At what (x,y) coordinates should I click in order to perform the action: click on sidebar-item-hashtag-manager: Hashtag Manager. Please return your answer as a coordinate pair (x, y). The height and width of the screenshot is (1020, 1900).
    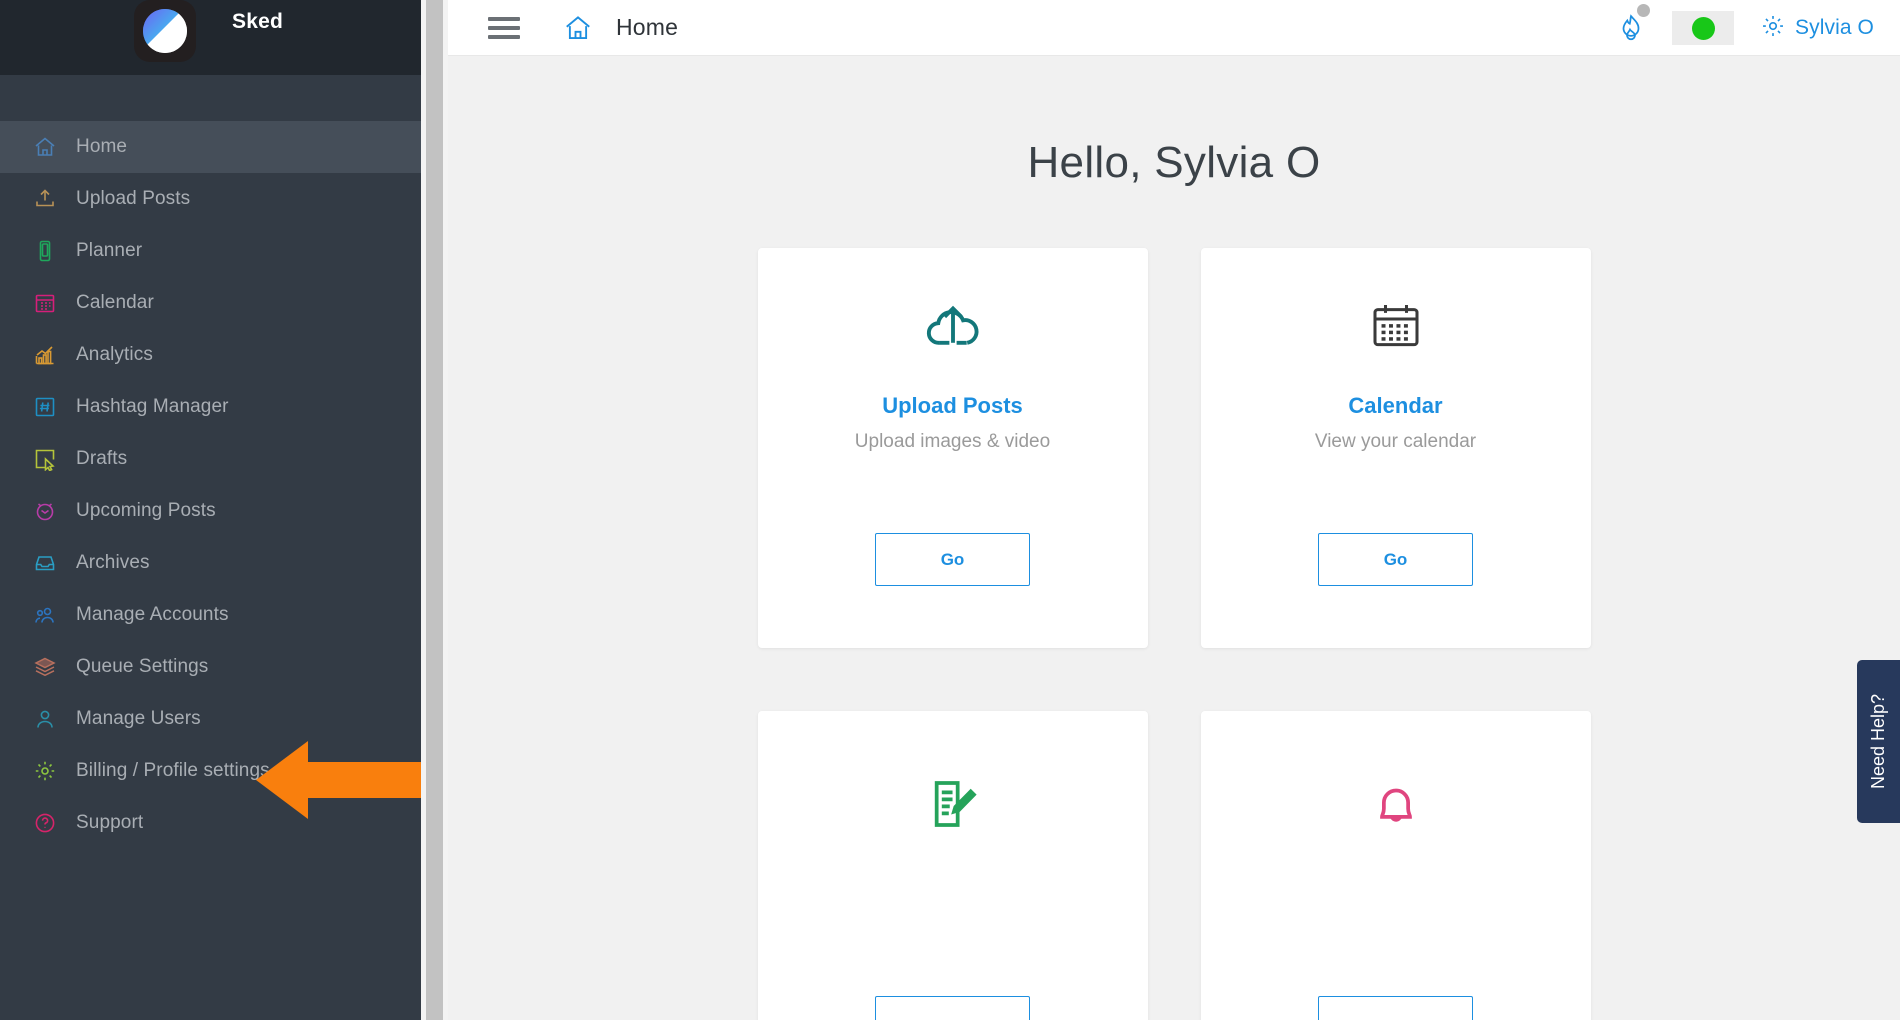
    Looking at the image, I should click on (210, 407).